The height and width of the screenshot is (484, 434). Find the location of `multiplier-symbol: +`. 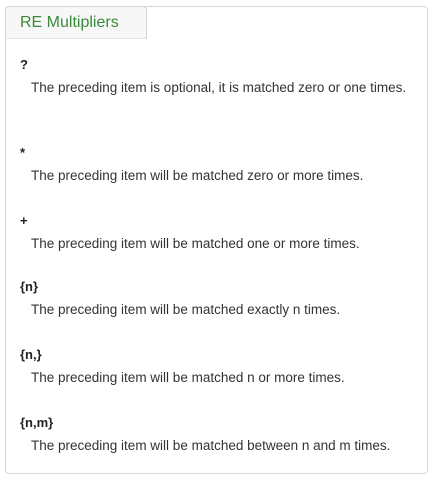

multiplier-symbol: + is located at coordinates (24, 220).